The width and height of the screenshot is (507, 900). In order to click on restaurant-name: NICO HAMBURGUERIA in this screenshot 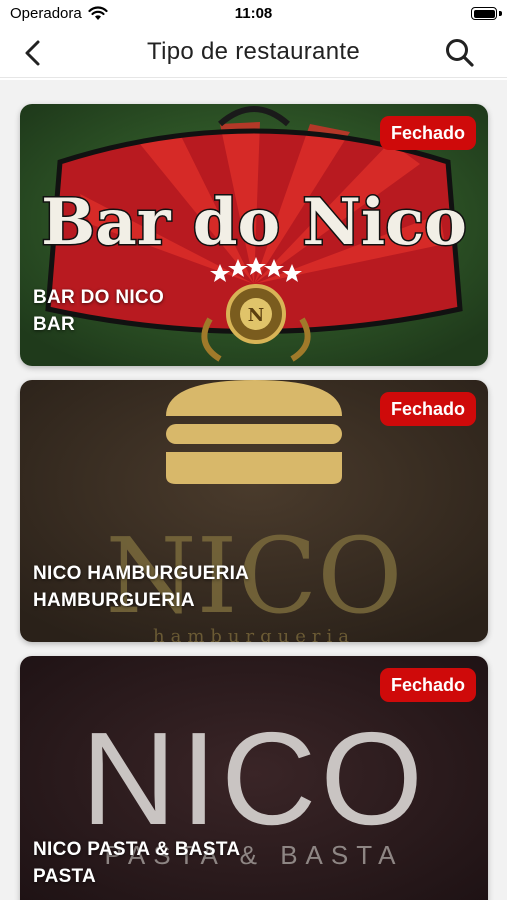, I will do `click(141, 573)`.